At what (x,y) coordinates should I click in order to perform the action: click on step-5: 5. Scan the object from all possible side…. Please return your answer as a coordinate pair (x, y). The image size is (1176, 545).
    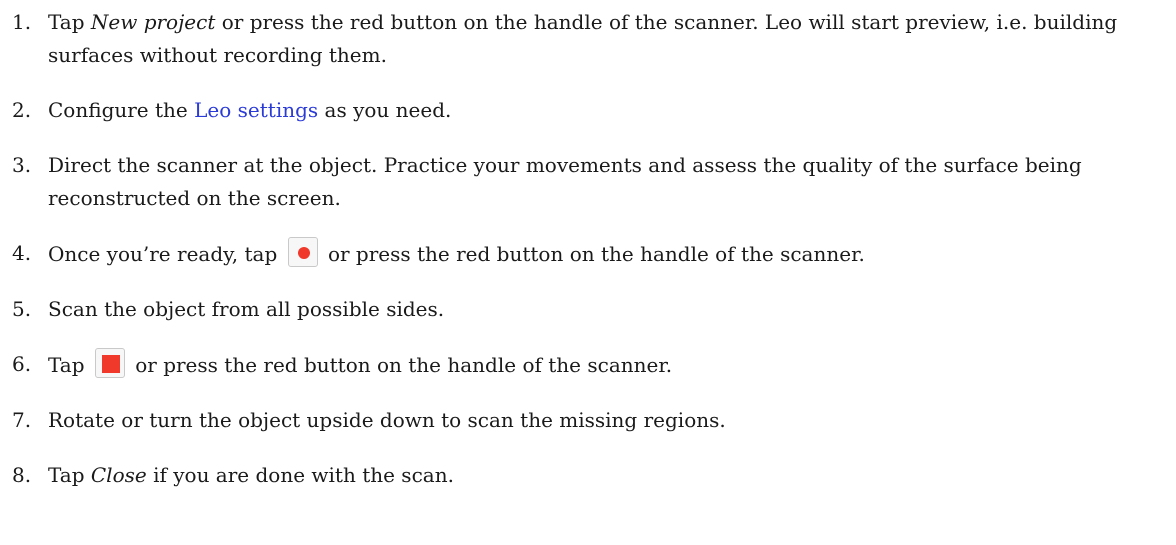
    Looking at the image, I should click on (594, 309).